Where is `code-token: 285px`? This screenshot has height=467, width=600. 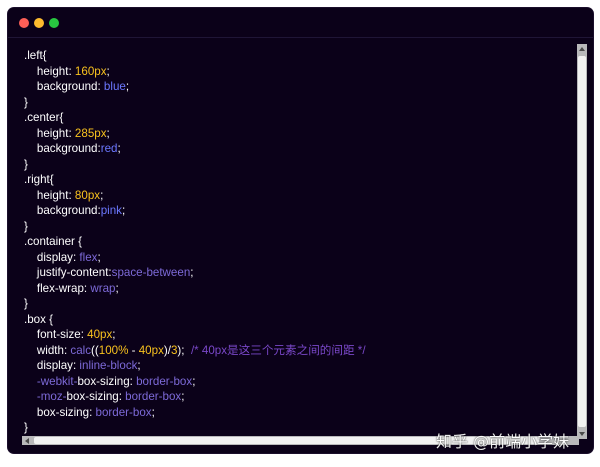
code-token: 285px is located at coordinates (90, 133).